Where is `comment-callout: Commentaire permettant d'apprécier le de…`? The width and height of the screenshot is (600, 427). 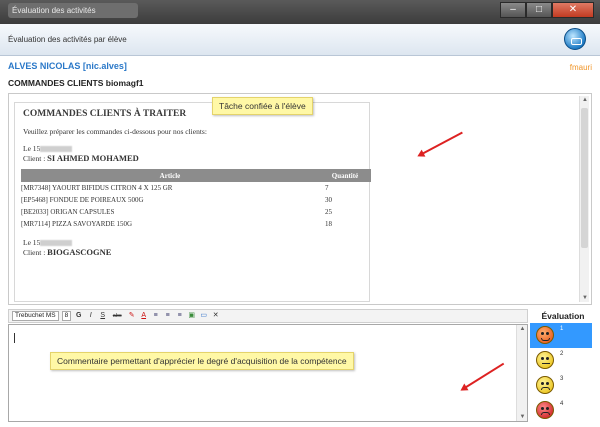 comment-callout: Commentaire permettant d'apprécier le de… is located at coordinates (202, 361).